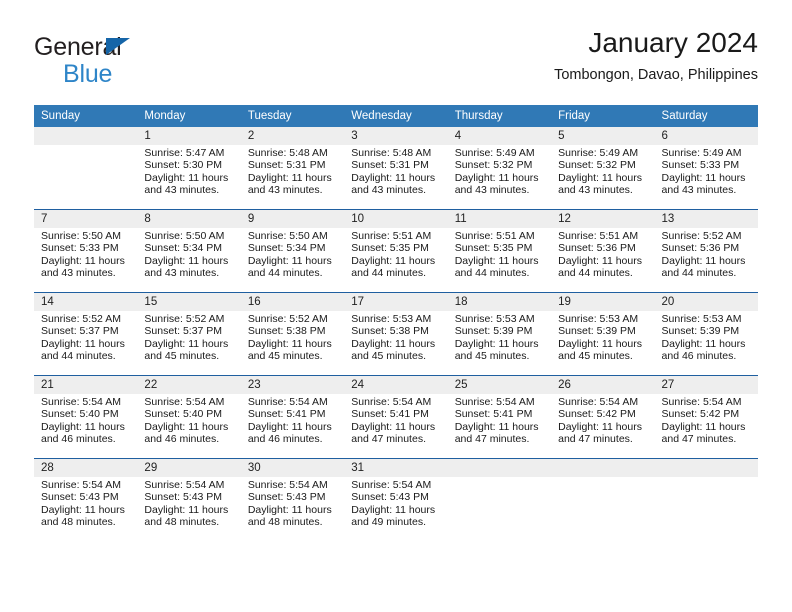  What do you see at coordinates (189, 219) in the screenshot?
I see `day-number-8: 8` at bounding box center [189, 219].